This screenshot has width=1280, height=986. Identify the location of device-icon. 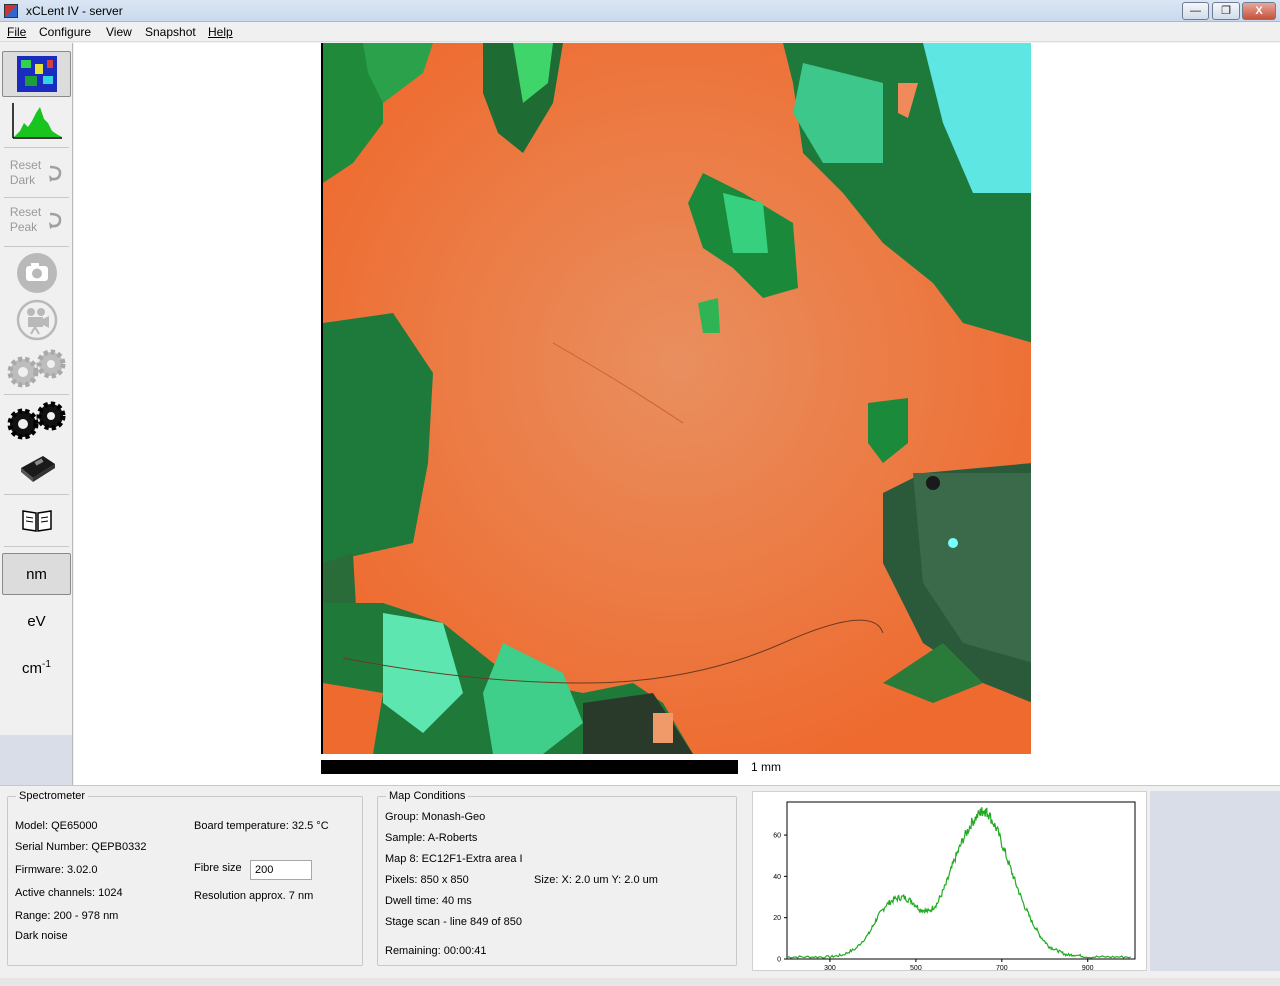
(37, 469).